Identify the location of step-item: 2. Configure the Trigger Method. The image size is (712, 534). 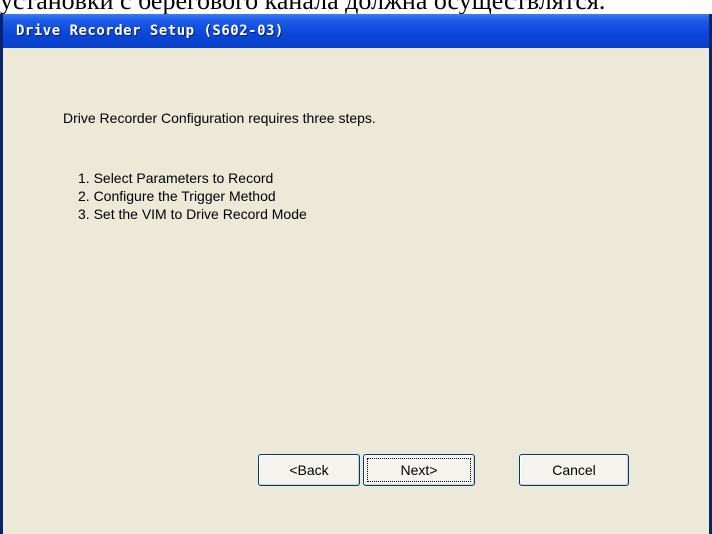
(177, 196).